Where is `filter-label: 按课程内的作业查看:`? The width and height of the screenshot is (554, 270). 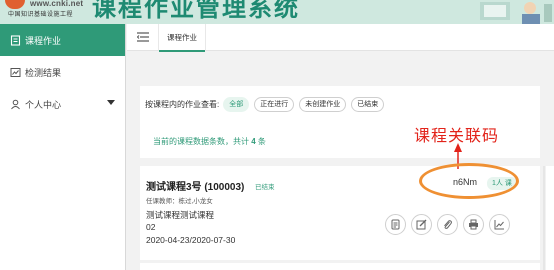
filter-label: 按课程内的作业查看: is located at coordinates (182, 104).